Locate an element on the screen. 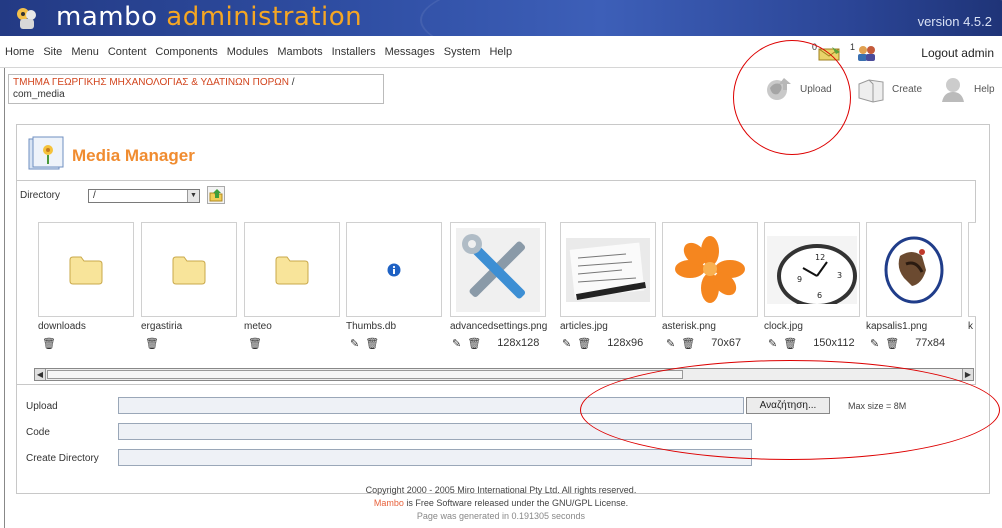 Image resolution: width=1002 pixels, height=528 pixels. help-icon is located at coordinates (953, 90).